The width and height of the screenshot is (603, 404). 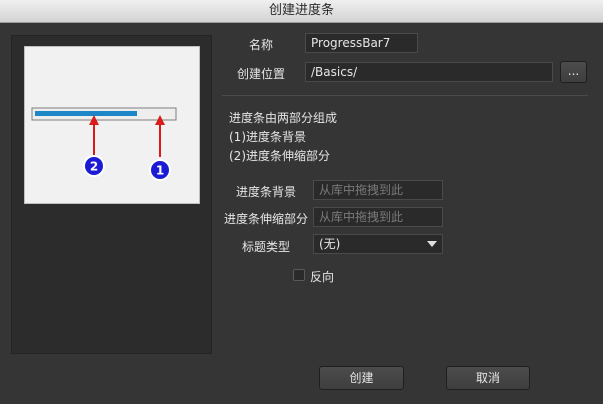 I want to click on background-dropzone: 从库中拖拽到此, so click(x=378, y=190).